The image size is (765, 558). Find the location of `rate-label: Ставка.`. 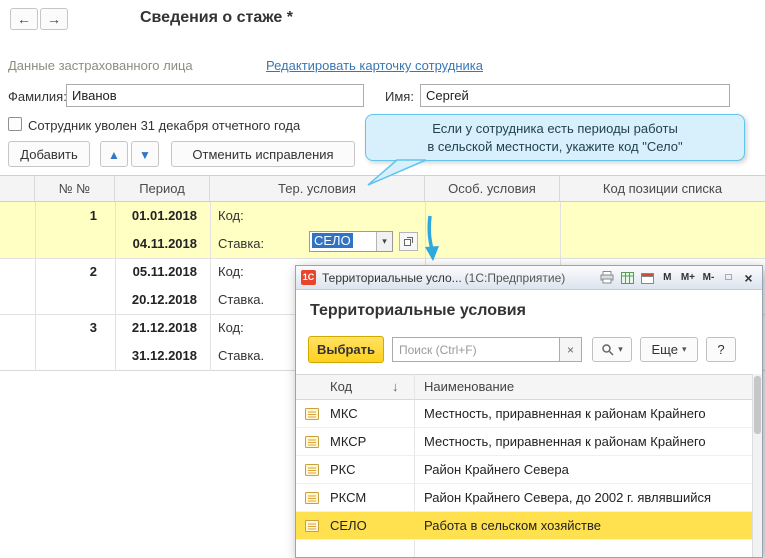

rate-label: Ставка. is located at coordinates (241, 355).